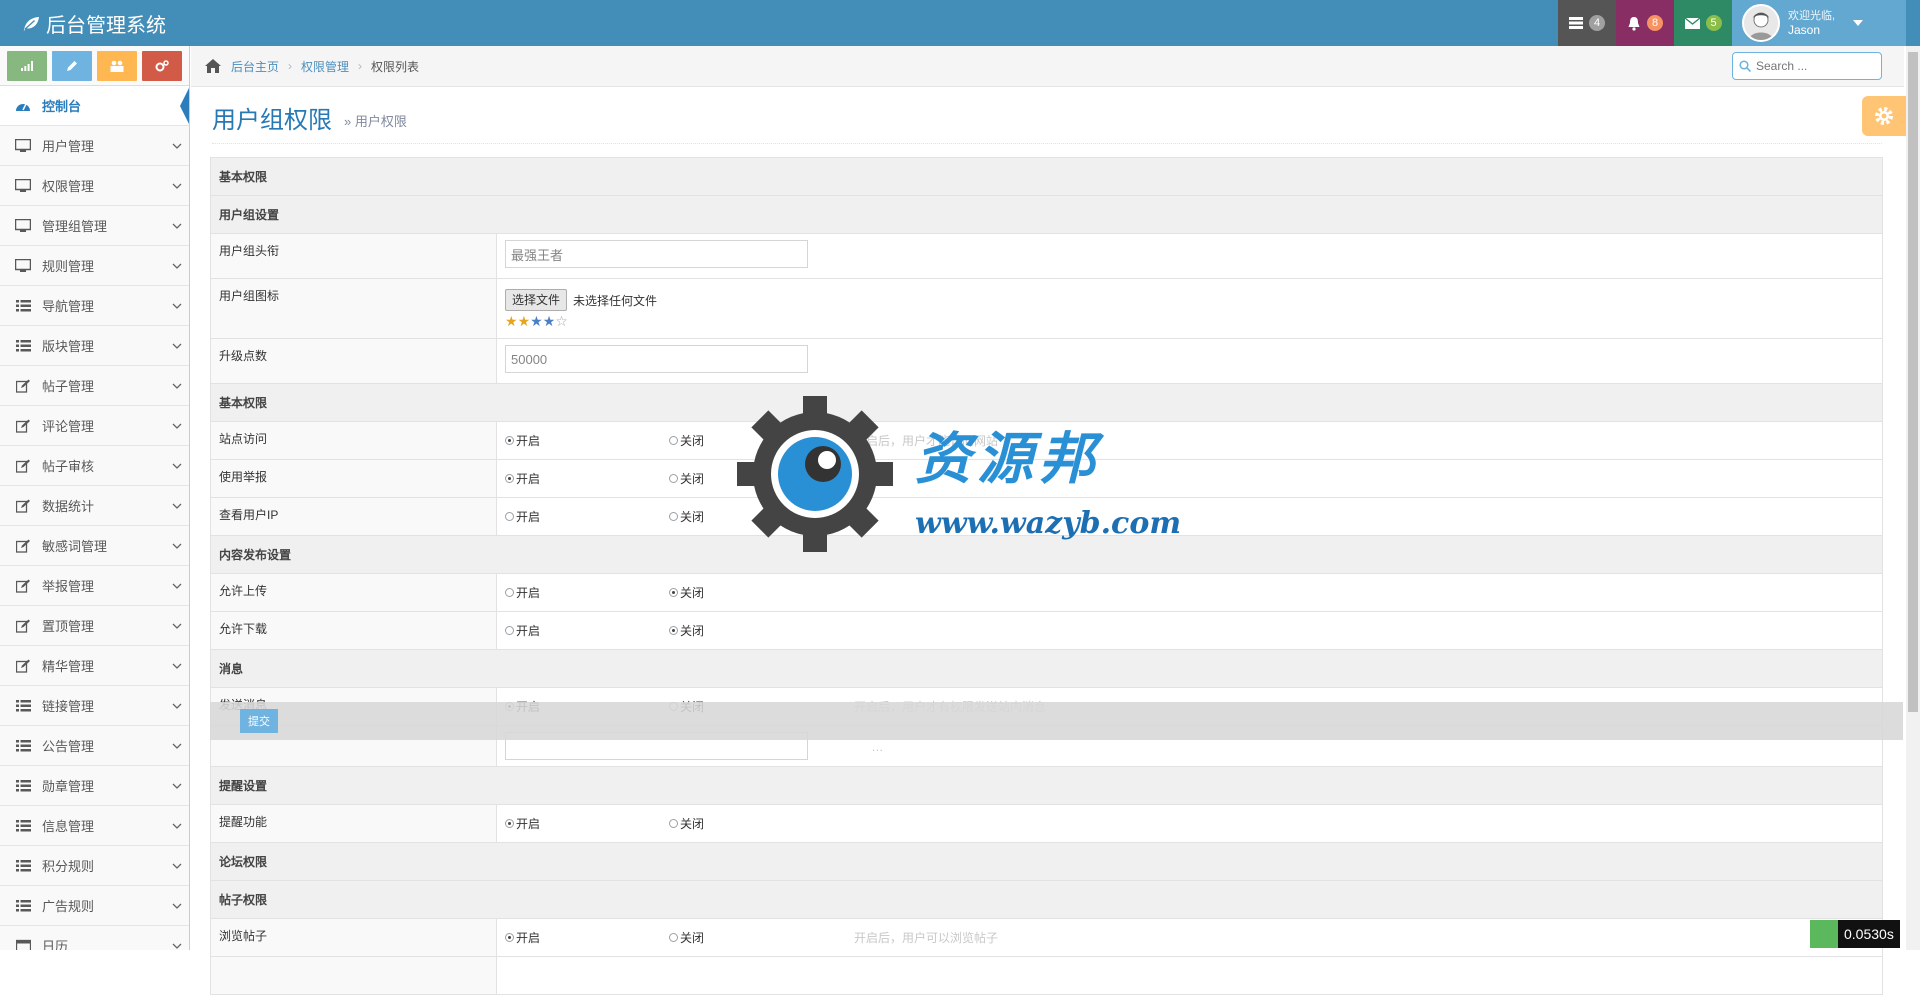 The height and width of the screenshot is (995, 1920). I want to click on user-menu: 欢迎光临, Jason, so click(1819, 23).